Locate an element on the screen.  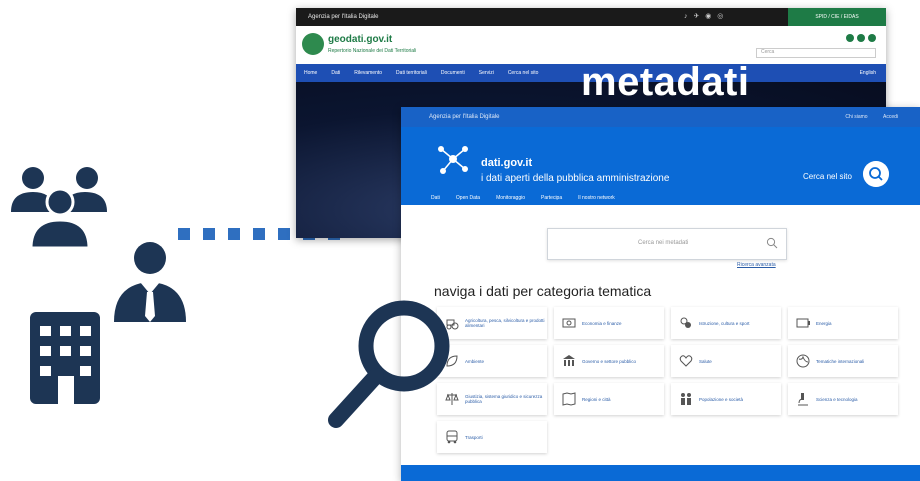
category-card: Tematiche internazionali is located at coordinates (843, 361).